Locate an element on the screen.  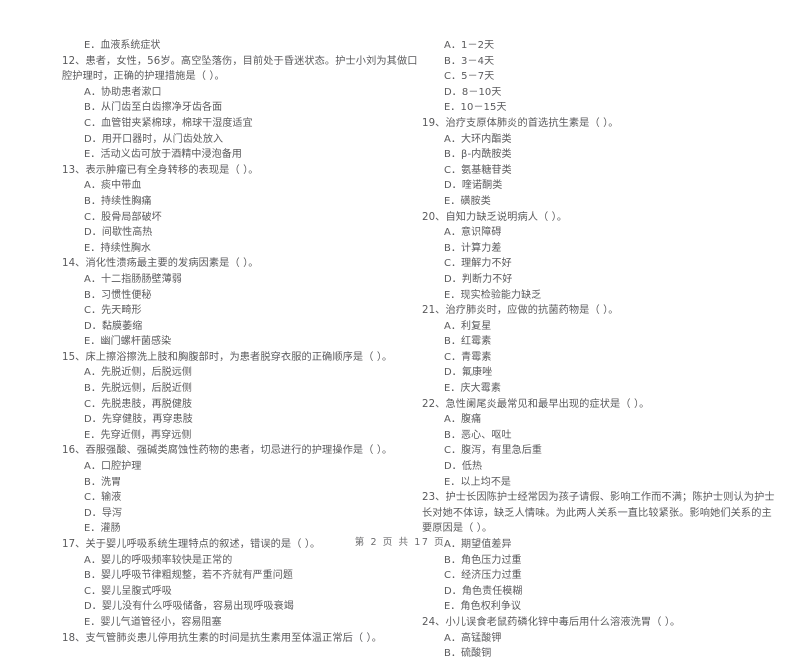
option-a: A．十二指肠肠壁薄弱 is located at coordinates (242, 280).